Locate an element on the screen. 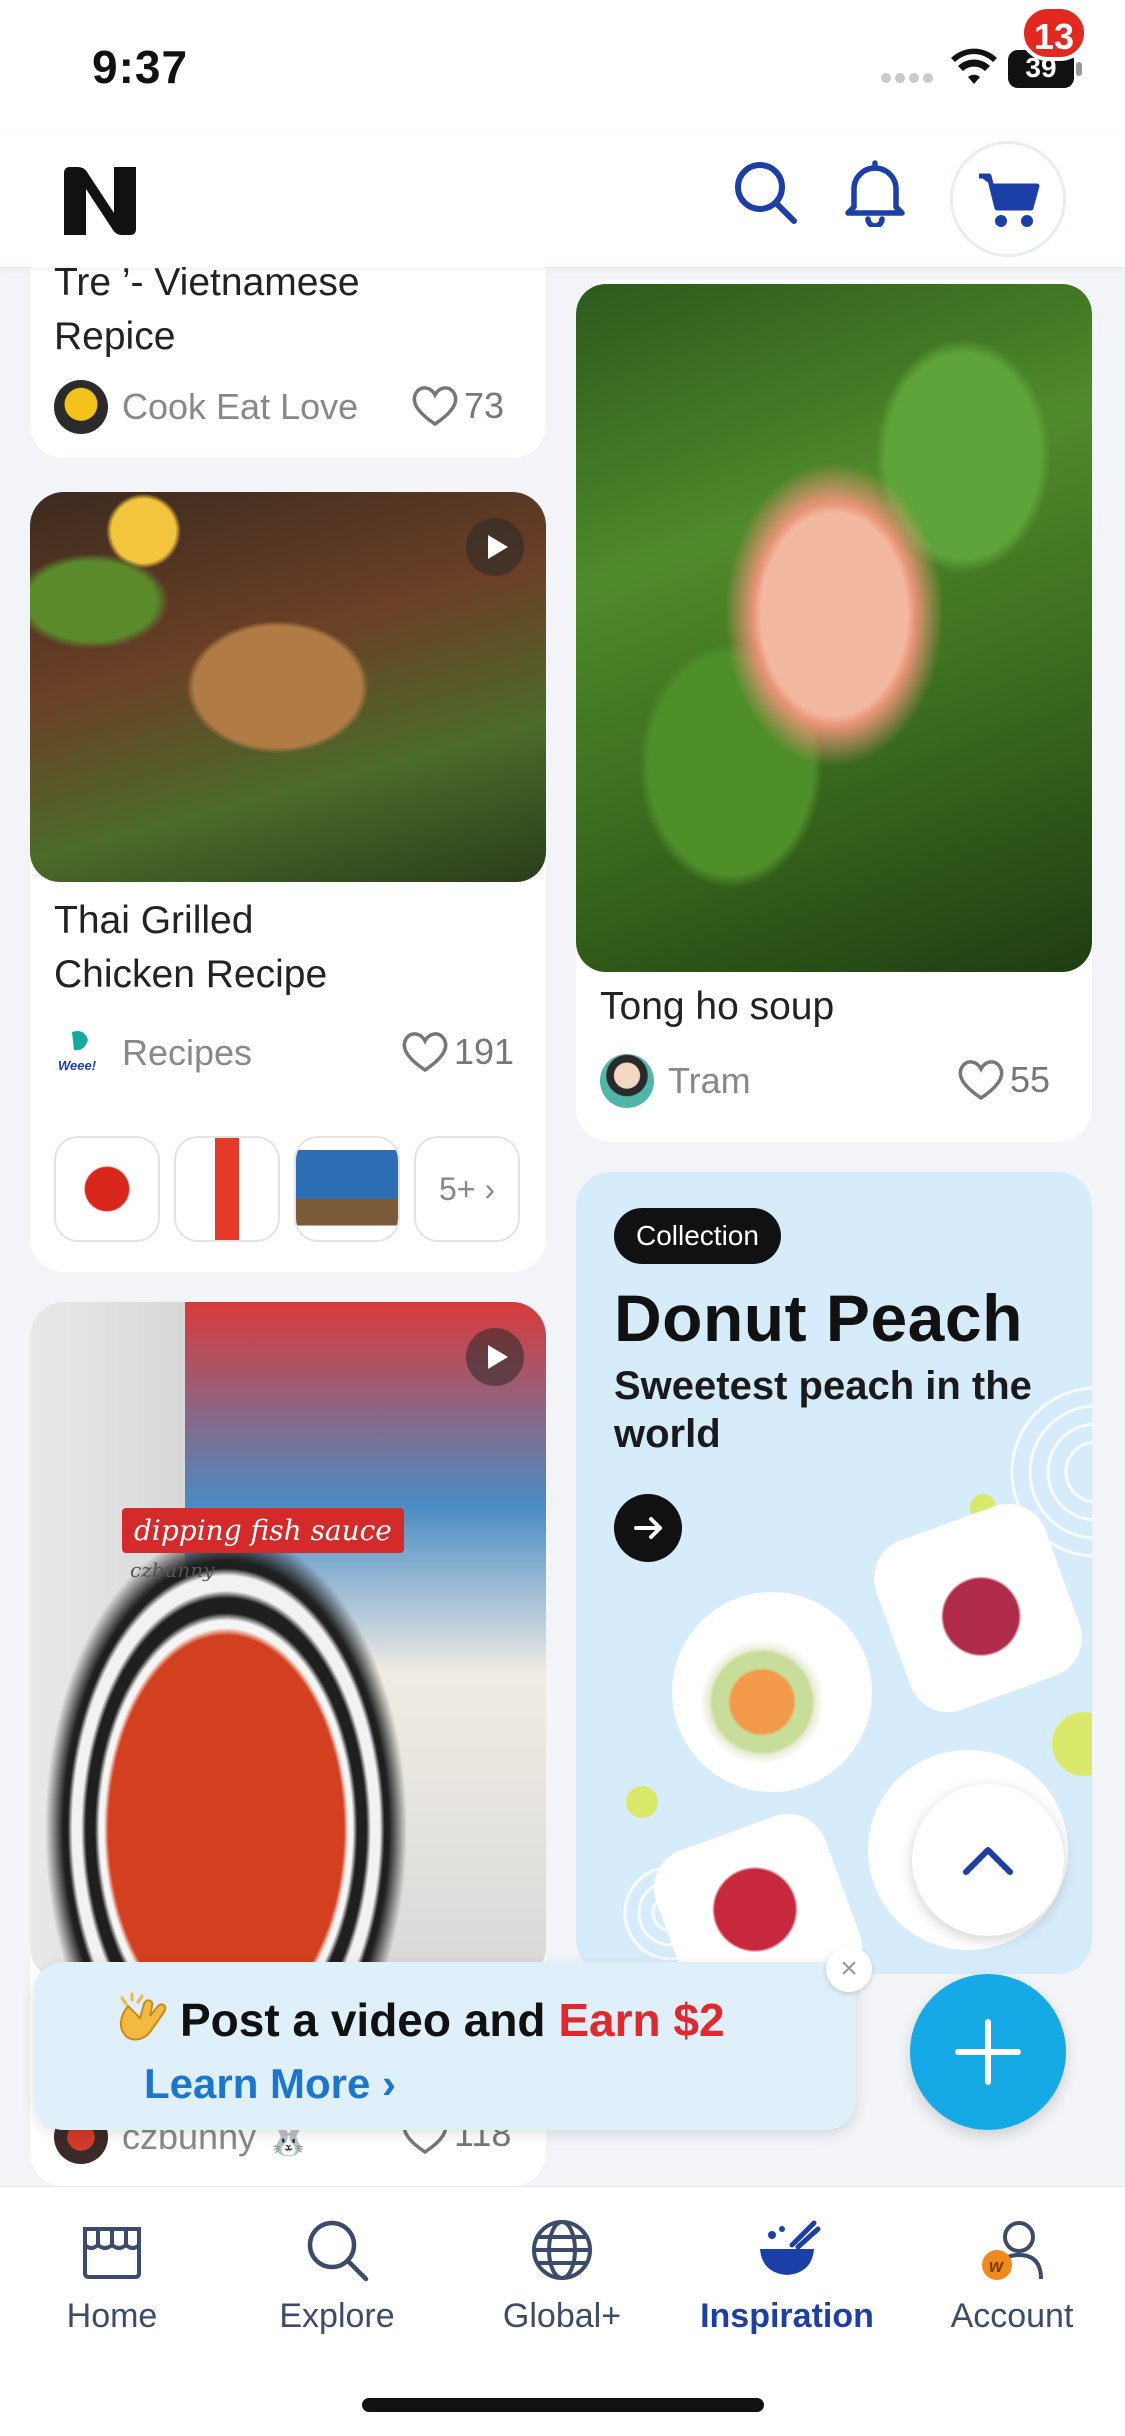 Image resolution: width=1125 pixels, height=2436 pixels. tab-inspiration: Inspiration is located at coordinates (787, 2275).